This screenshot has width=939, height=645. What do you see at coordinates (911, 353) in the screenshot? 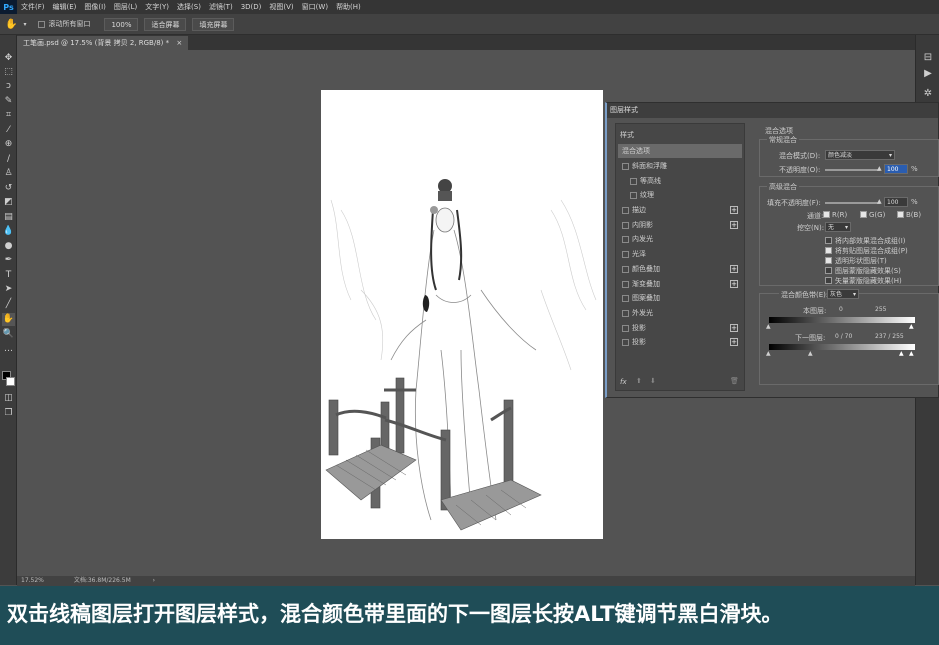
I see `underlying-white-slider-right: ▲` at bounding box center [911, 353].